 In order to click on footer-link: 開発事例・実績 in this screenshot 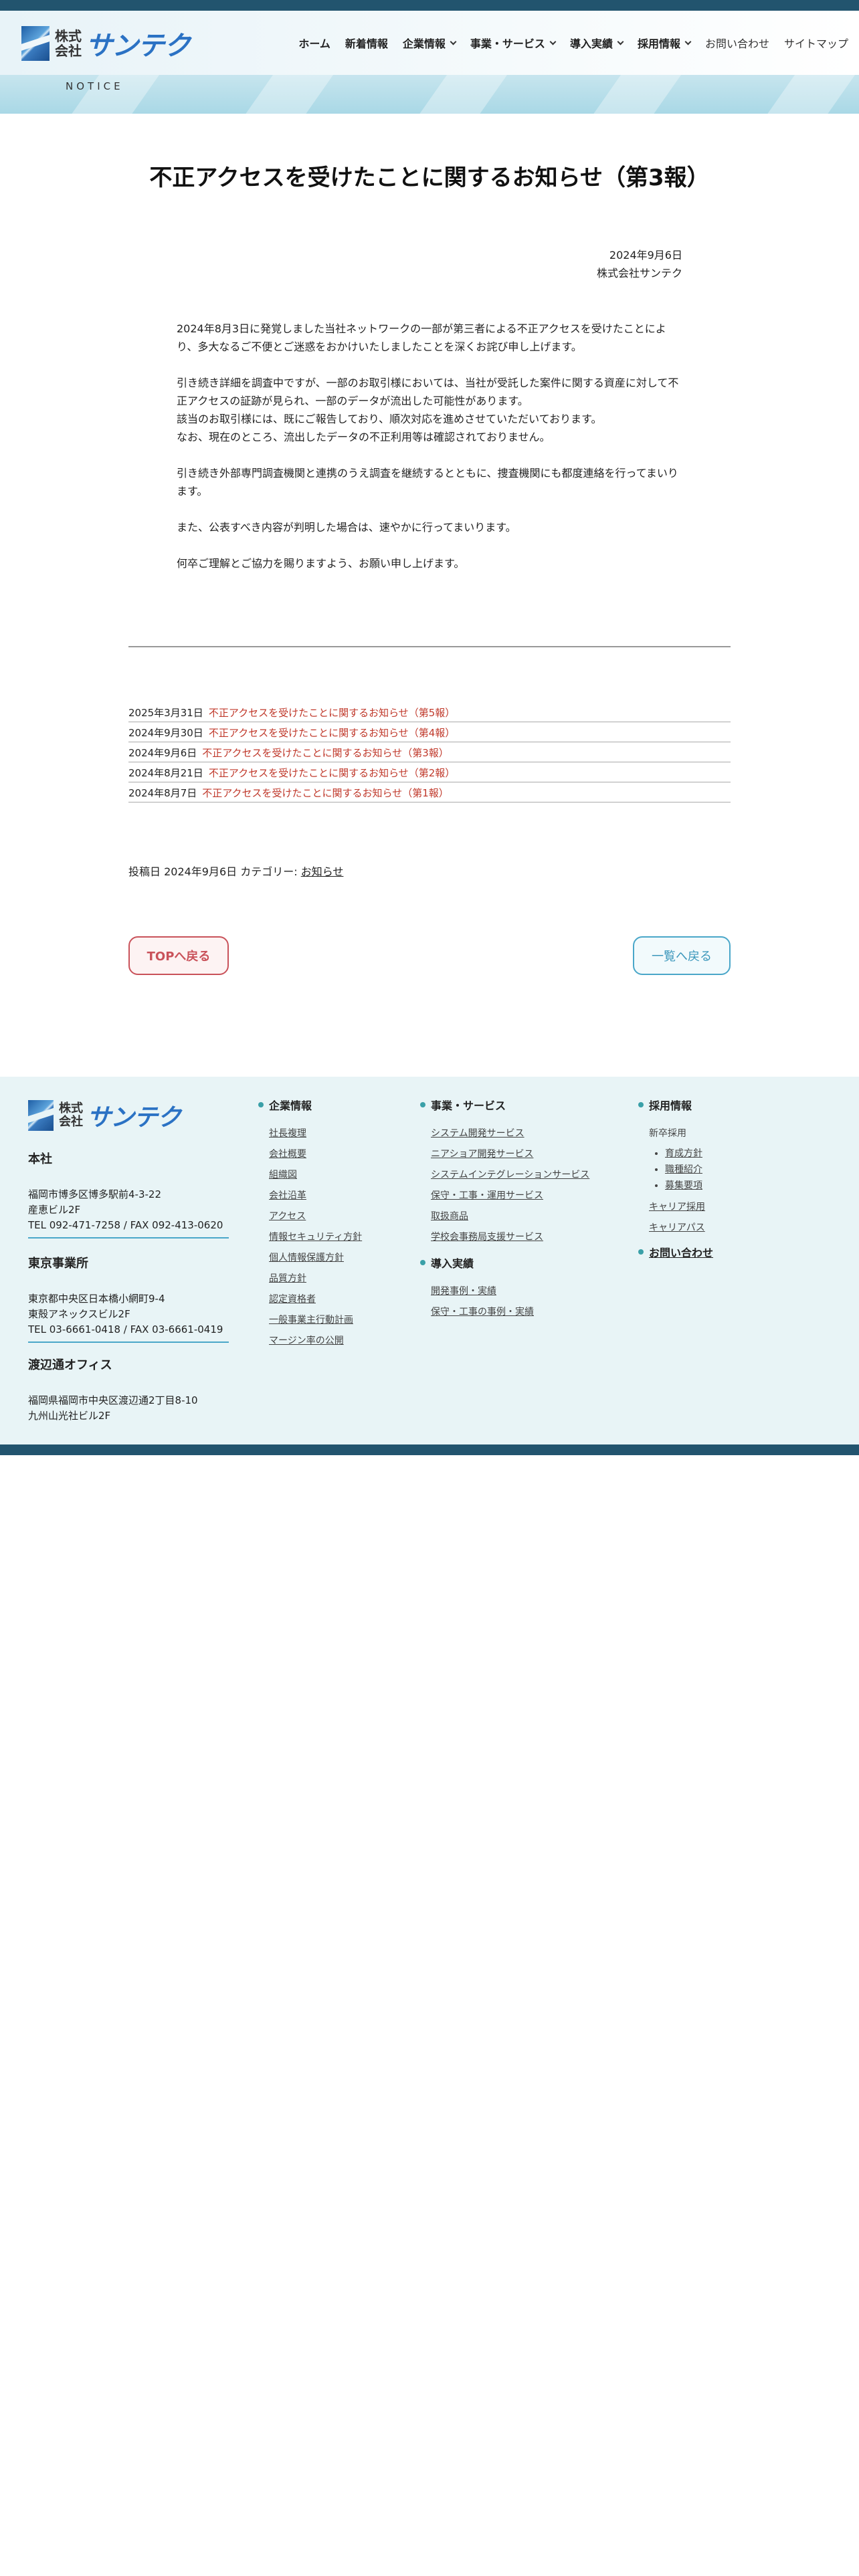, I will do `click(510, 1294)`.